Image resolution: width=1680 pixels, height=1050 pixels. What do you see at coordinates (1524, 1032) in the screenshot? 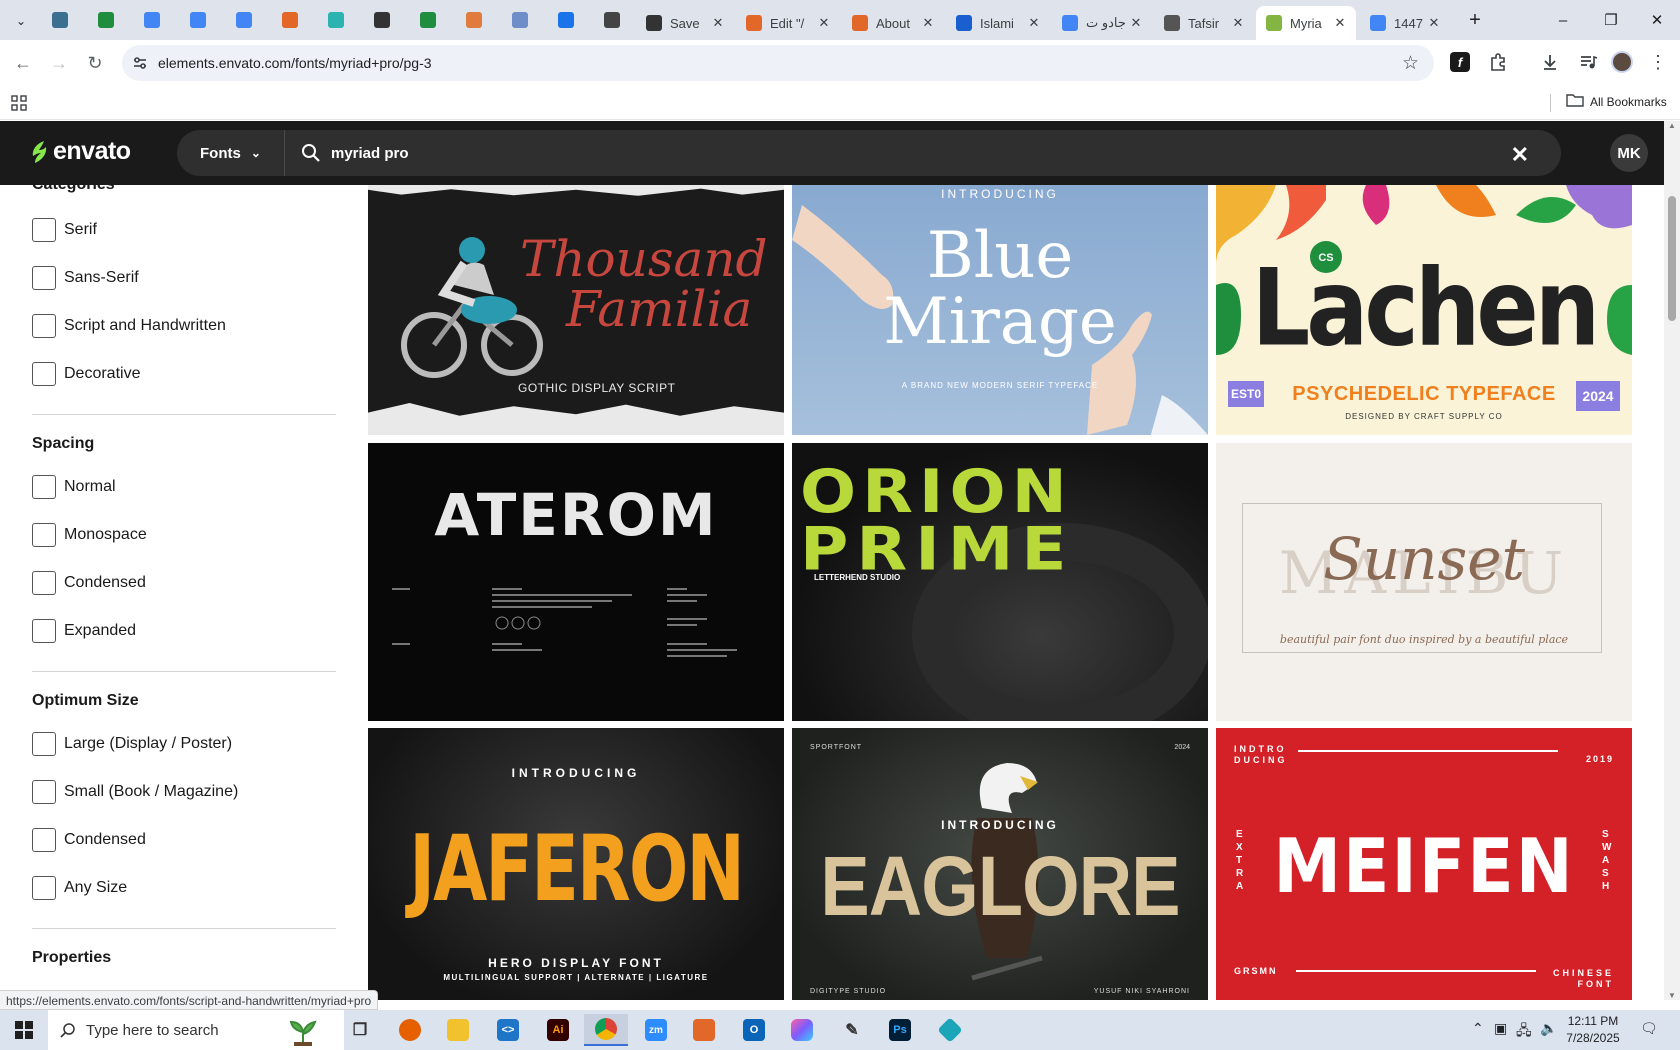
I see `network-icon: 🖧` at bounding box center [1524, 1032].